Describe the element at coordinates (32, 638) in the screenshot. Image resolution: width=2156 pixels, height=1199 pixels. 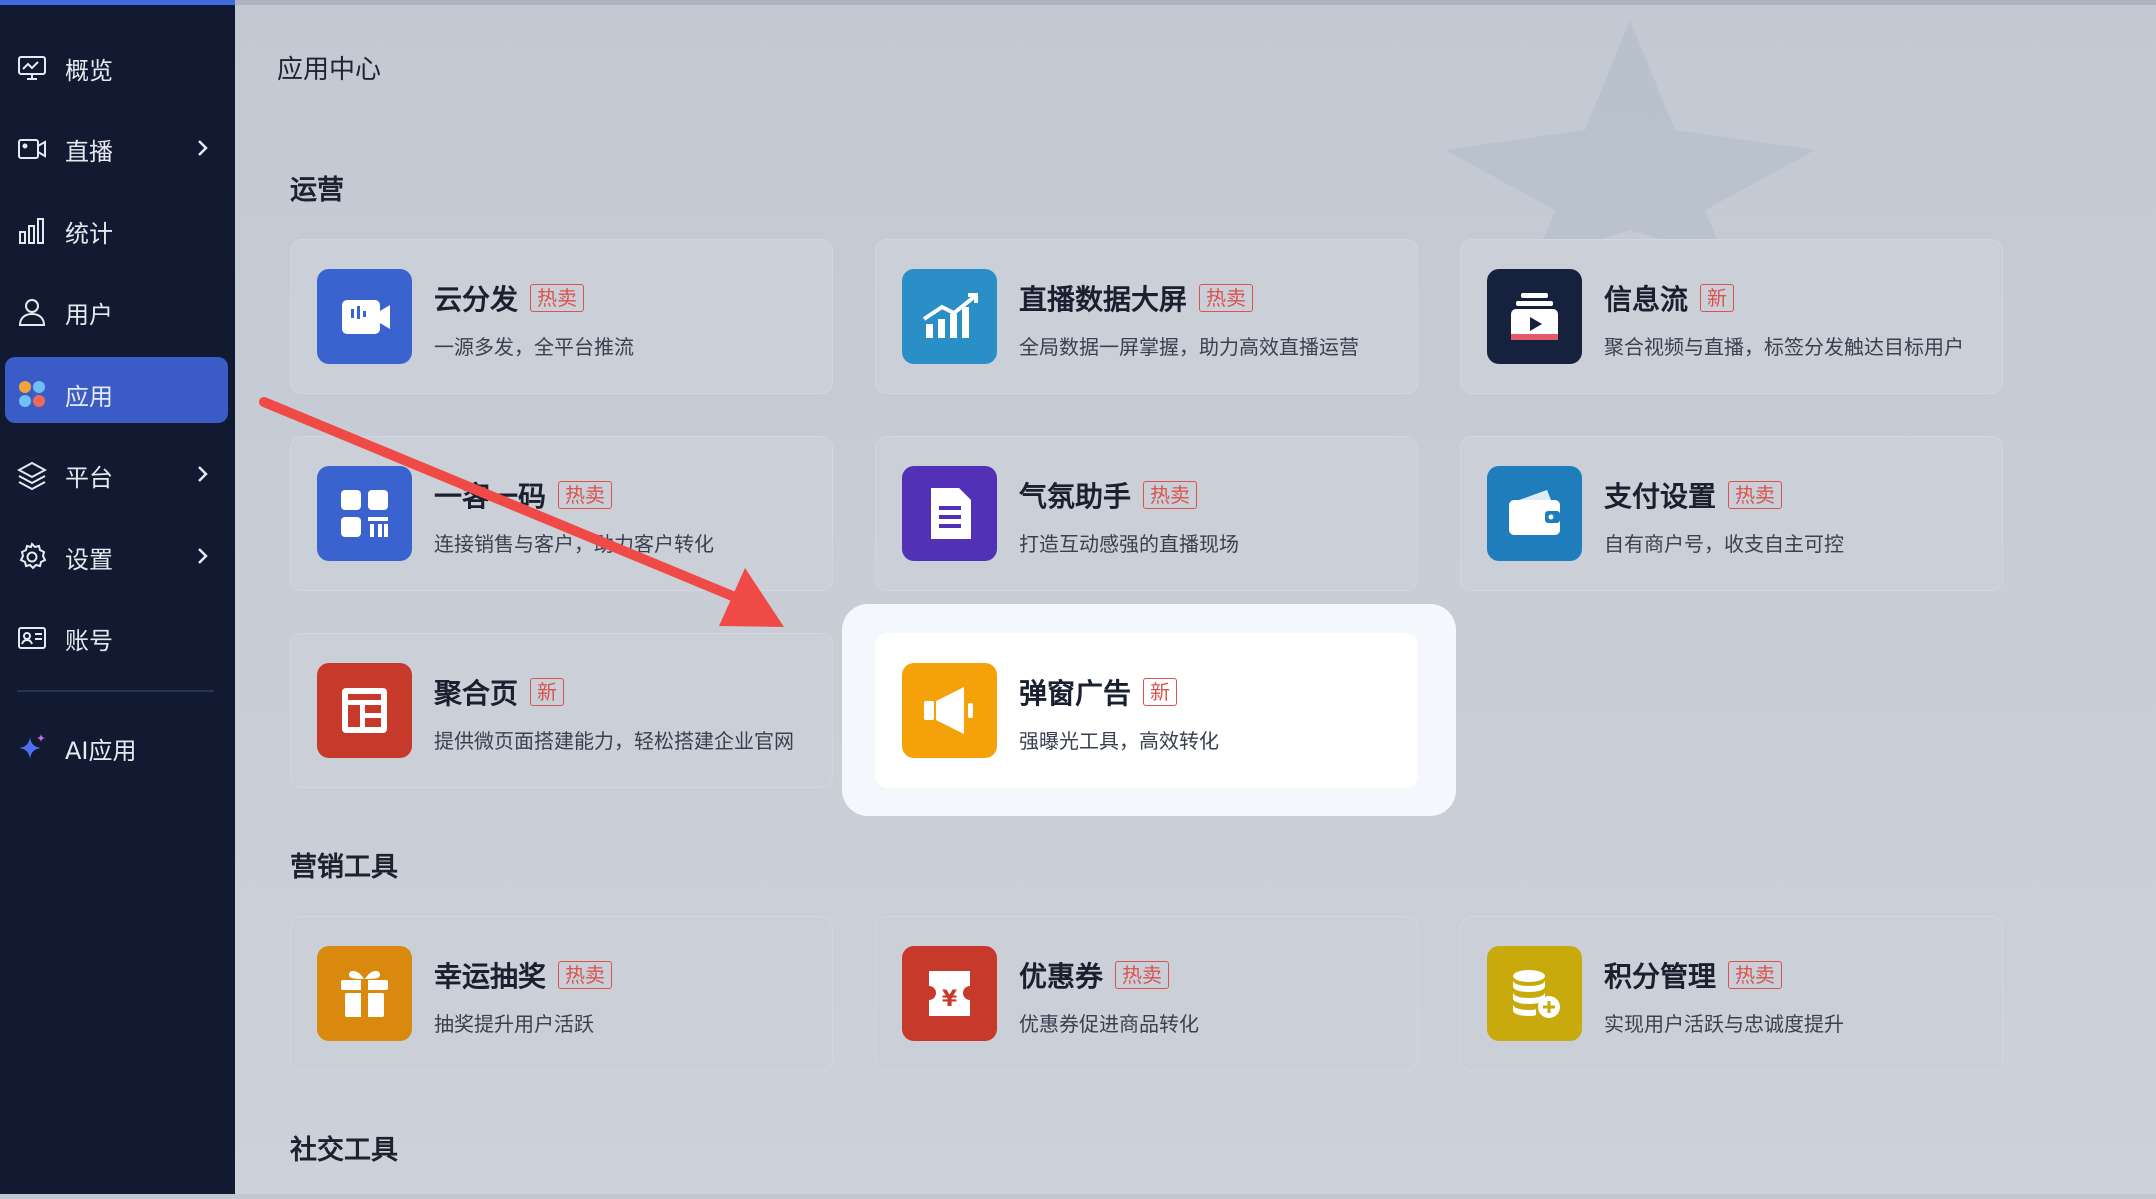
I see `id-card-icon` at that location.